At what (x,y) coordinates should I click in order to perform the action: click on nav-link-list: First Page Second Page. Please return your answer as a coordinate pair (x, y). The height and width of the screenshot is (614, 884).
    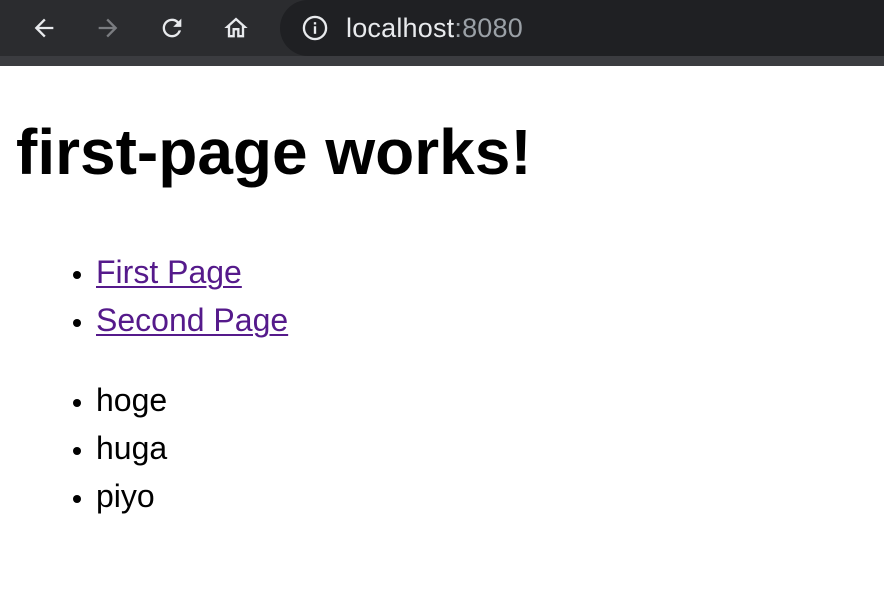
    Looking at the image, I should click on (144, 296).